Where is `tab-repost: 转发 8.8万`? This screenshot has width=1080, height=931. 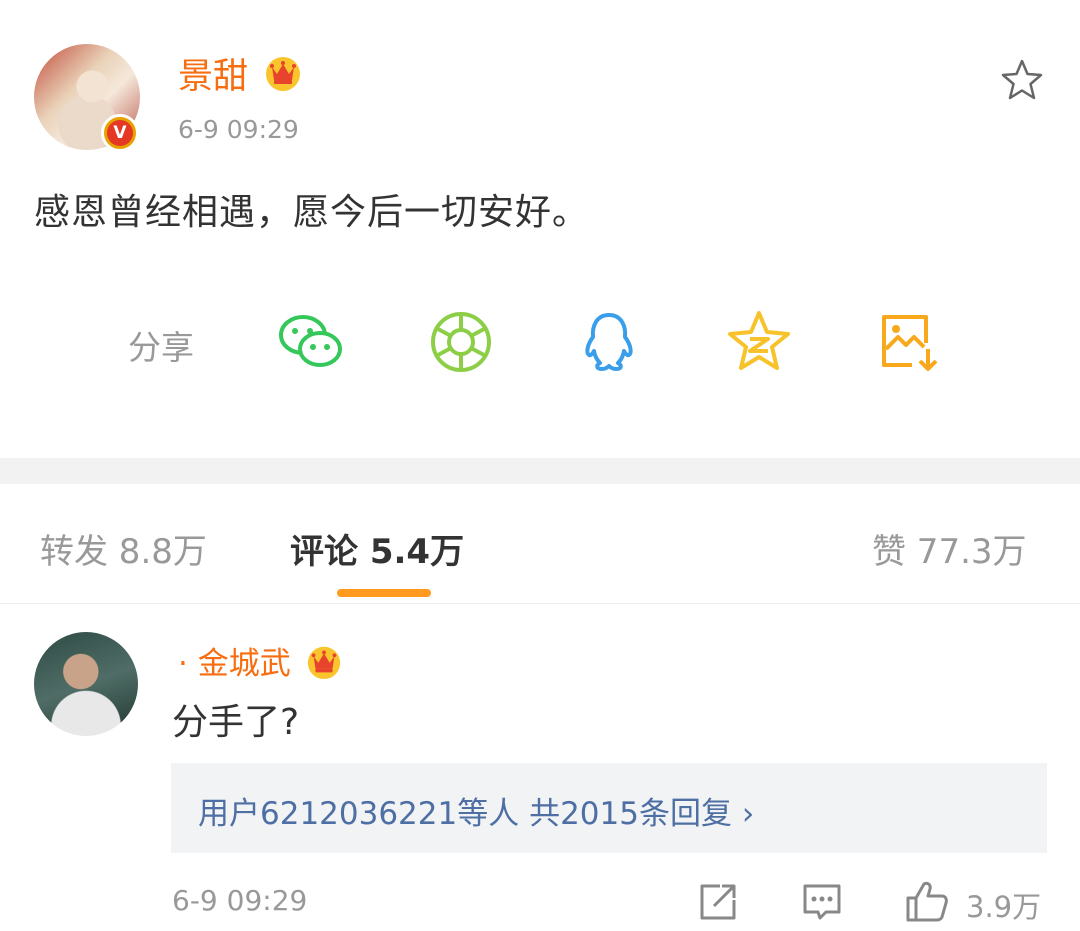 tab-repost: 转发 8.8万 is located at coordinates (123, 548).